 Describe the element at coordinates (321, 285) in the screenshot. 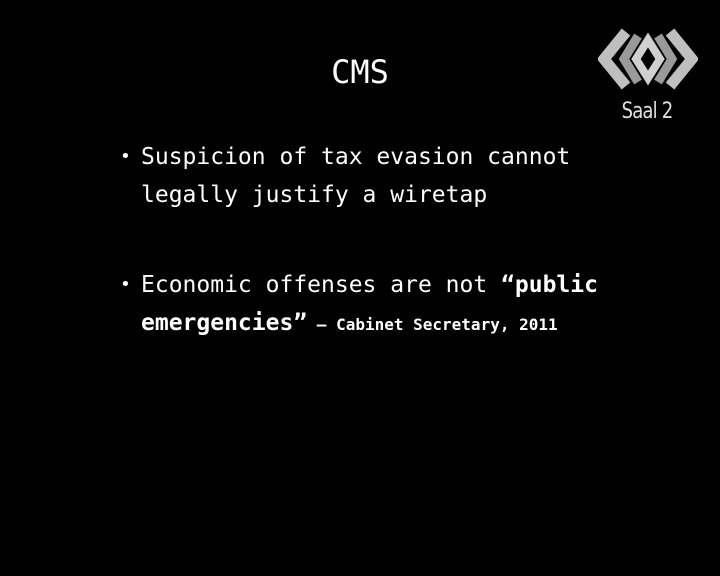

I see `bullet-text: Economic offenses are not` at that location.